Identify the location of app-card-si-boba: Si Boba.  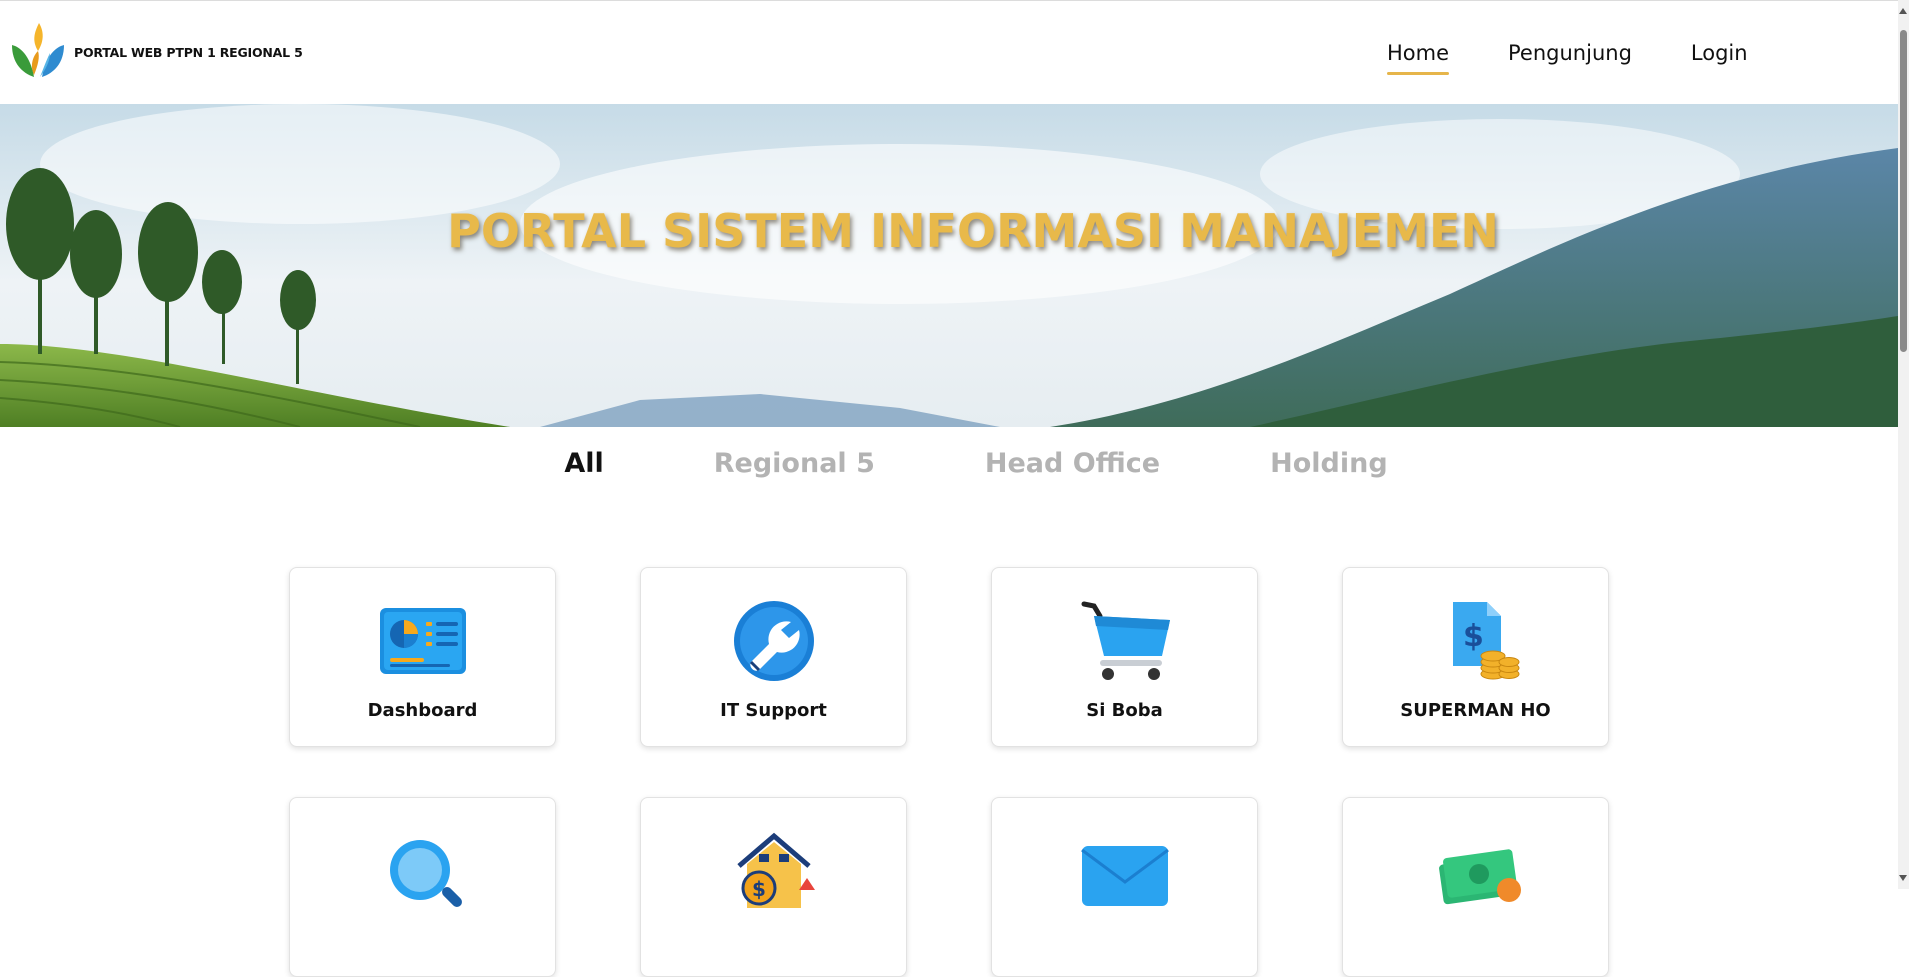
(1124, 657).